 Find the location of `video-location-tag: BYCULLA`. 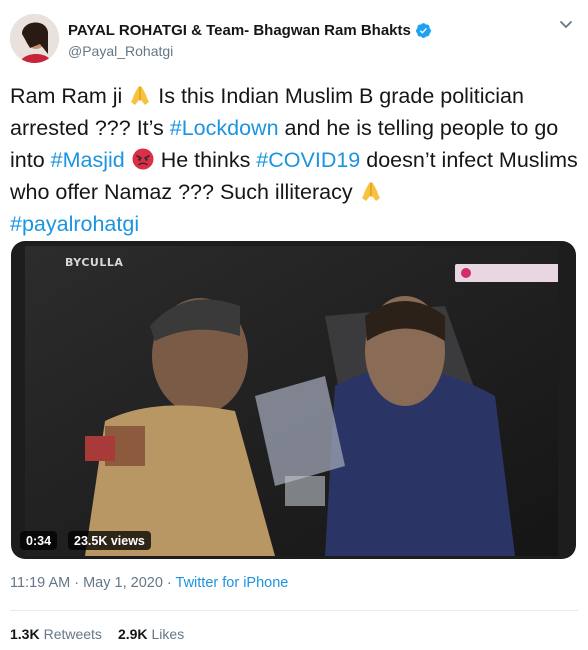

video-location-tag: BYCULLA is located at coordinates (94, 262).